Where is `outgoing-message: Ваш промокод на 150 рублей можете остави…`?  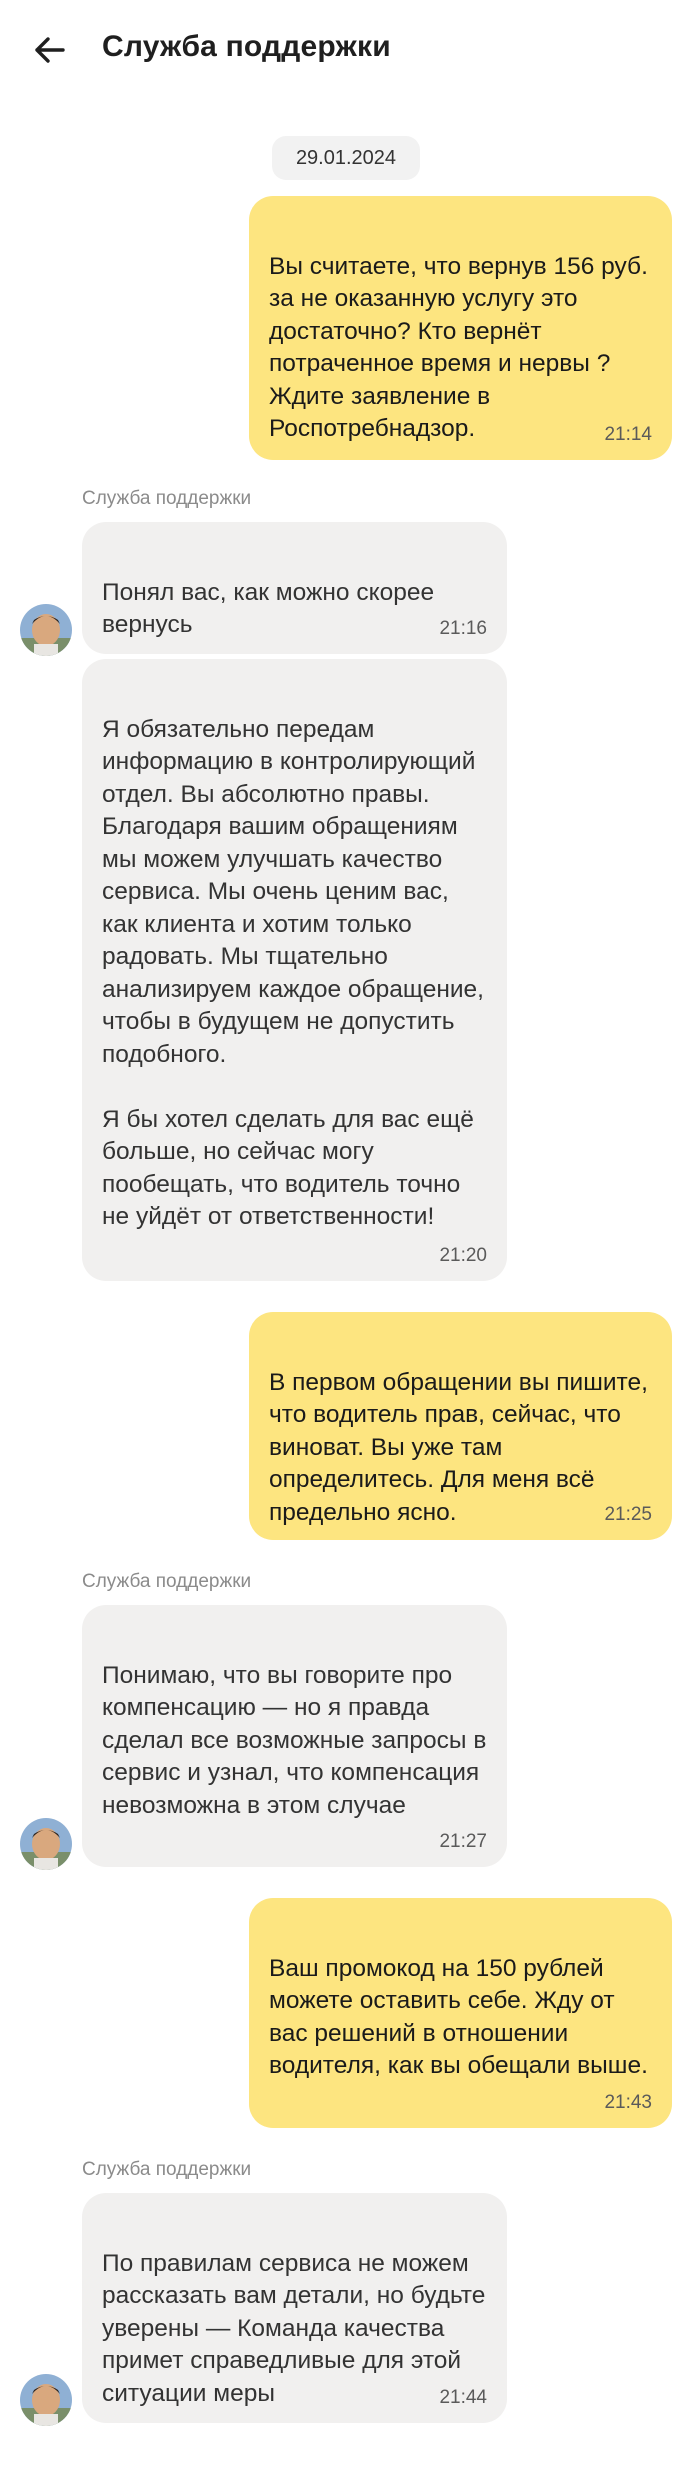 outgoing-message: Ваш промокод на 150 рублей можете остави… is located at coordinates (460, 2013).